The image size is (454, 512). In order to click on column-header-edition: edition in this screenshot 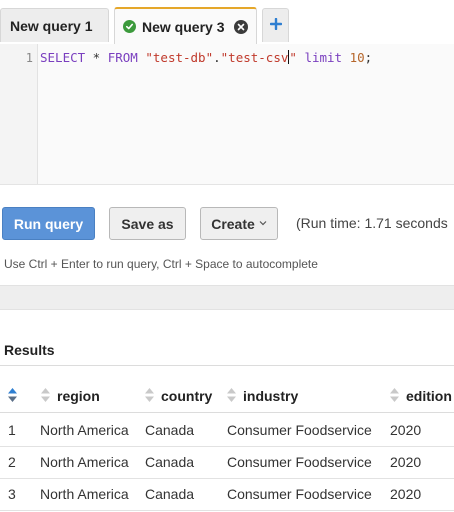, I will do `click(429, 396)`.